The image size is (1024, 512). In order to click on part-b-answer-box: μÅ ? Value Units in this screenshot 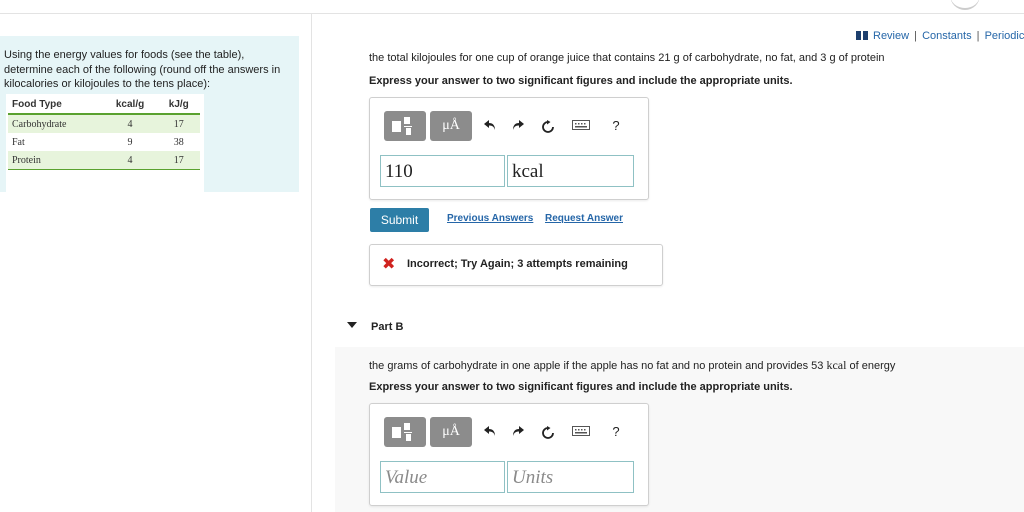, I will do `click(509, 454)`.